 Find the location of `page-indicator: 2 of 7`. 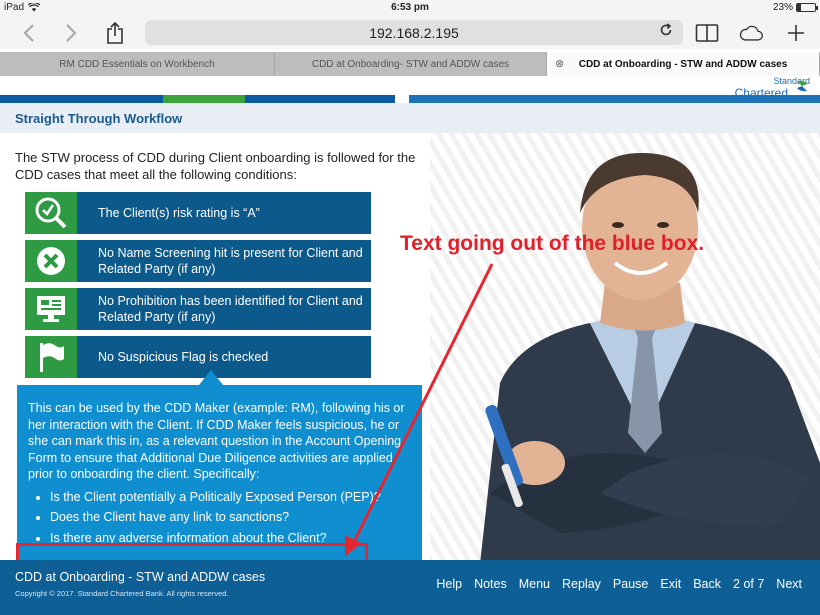

page-indicator: 2 of 7 is located at coordinates (749, 584).